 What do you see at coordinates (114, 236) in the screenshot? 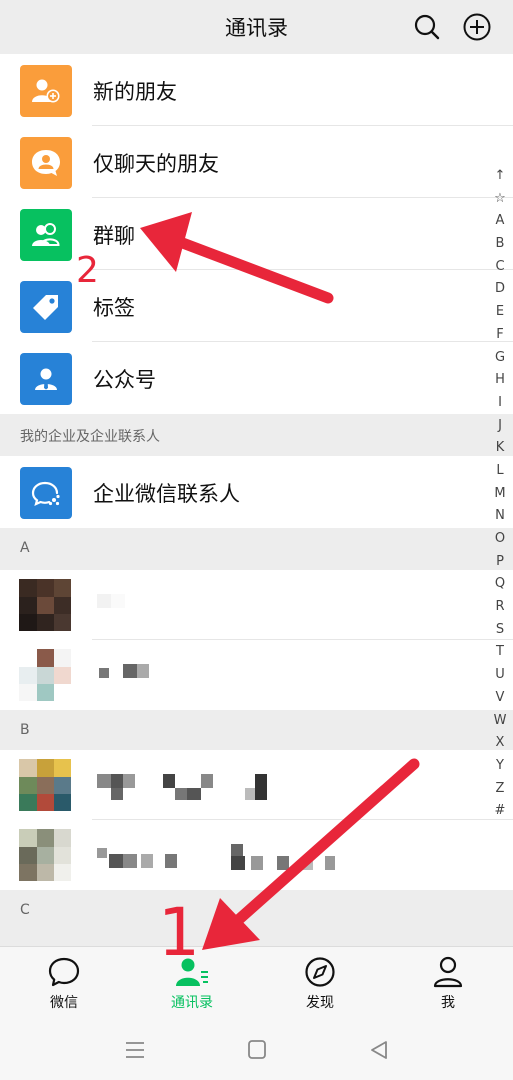
I see `group-chats-label: 群聊` at bounding box center [114, 236].